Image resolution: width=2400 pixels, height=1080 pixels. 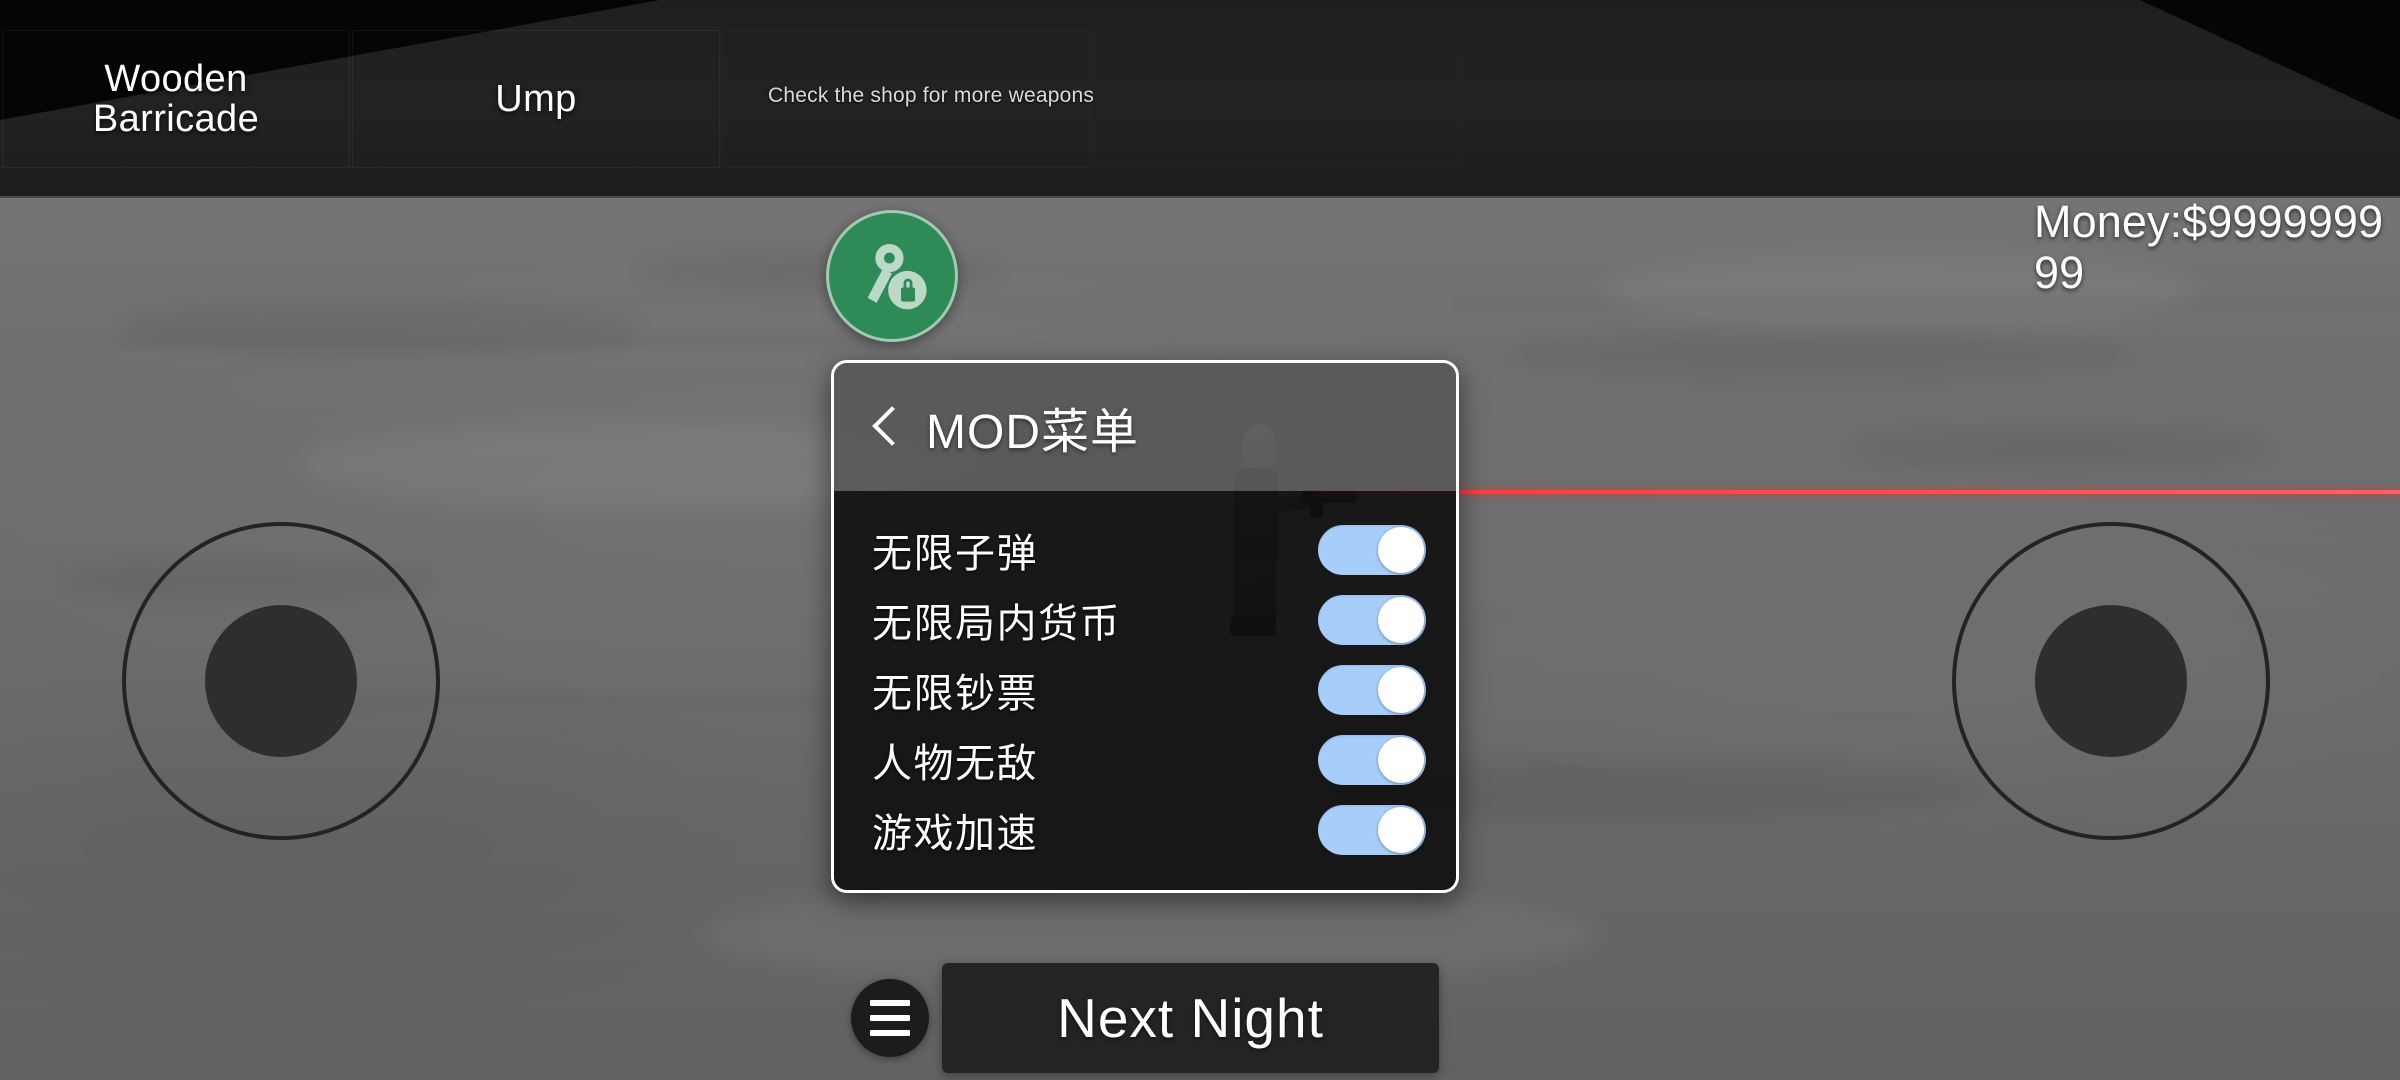 What do you see at coordinates (1372, 830) in the screenshot?
I see `mod-option-toggle-game-speed-up` at bounding box center [1372, 830].